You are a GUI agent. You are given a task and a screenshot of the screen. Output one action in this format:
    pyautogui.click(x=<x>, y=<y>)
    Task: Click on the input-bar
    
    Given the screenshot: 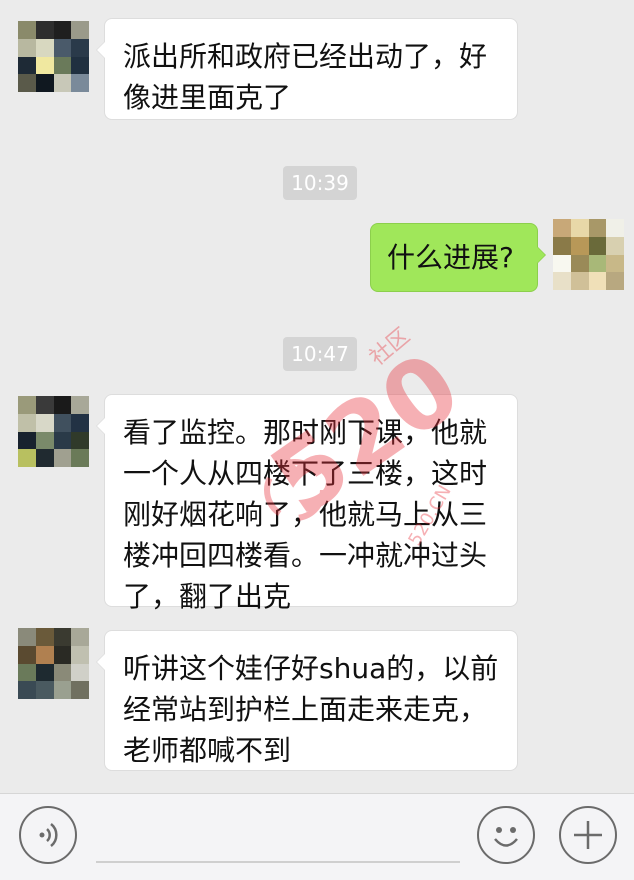 What is the action you would take?
    pyautogui.click(x=317, y=836)
    